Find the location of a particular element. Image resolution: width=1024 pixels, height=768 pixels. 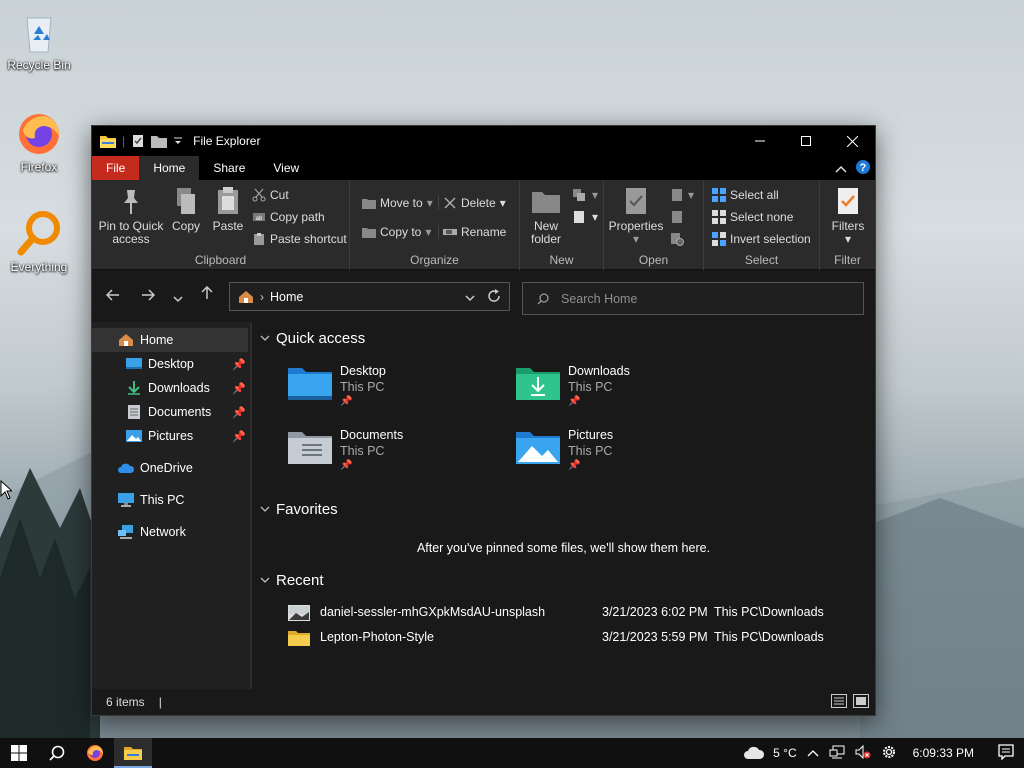

copy-path-icon: ab is located at coordinates (259, 217).